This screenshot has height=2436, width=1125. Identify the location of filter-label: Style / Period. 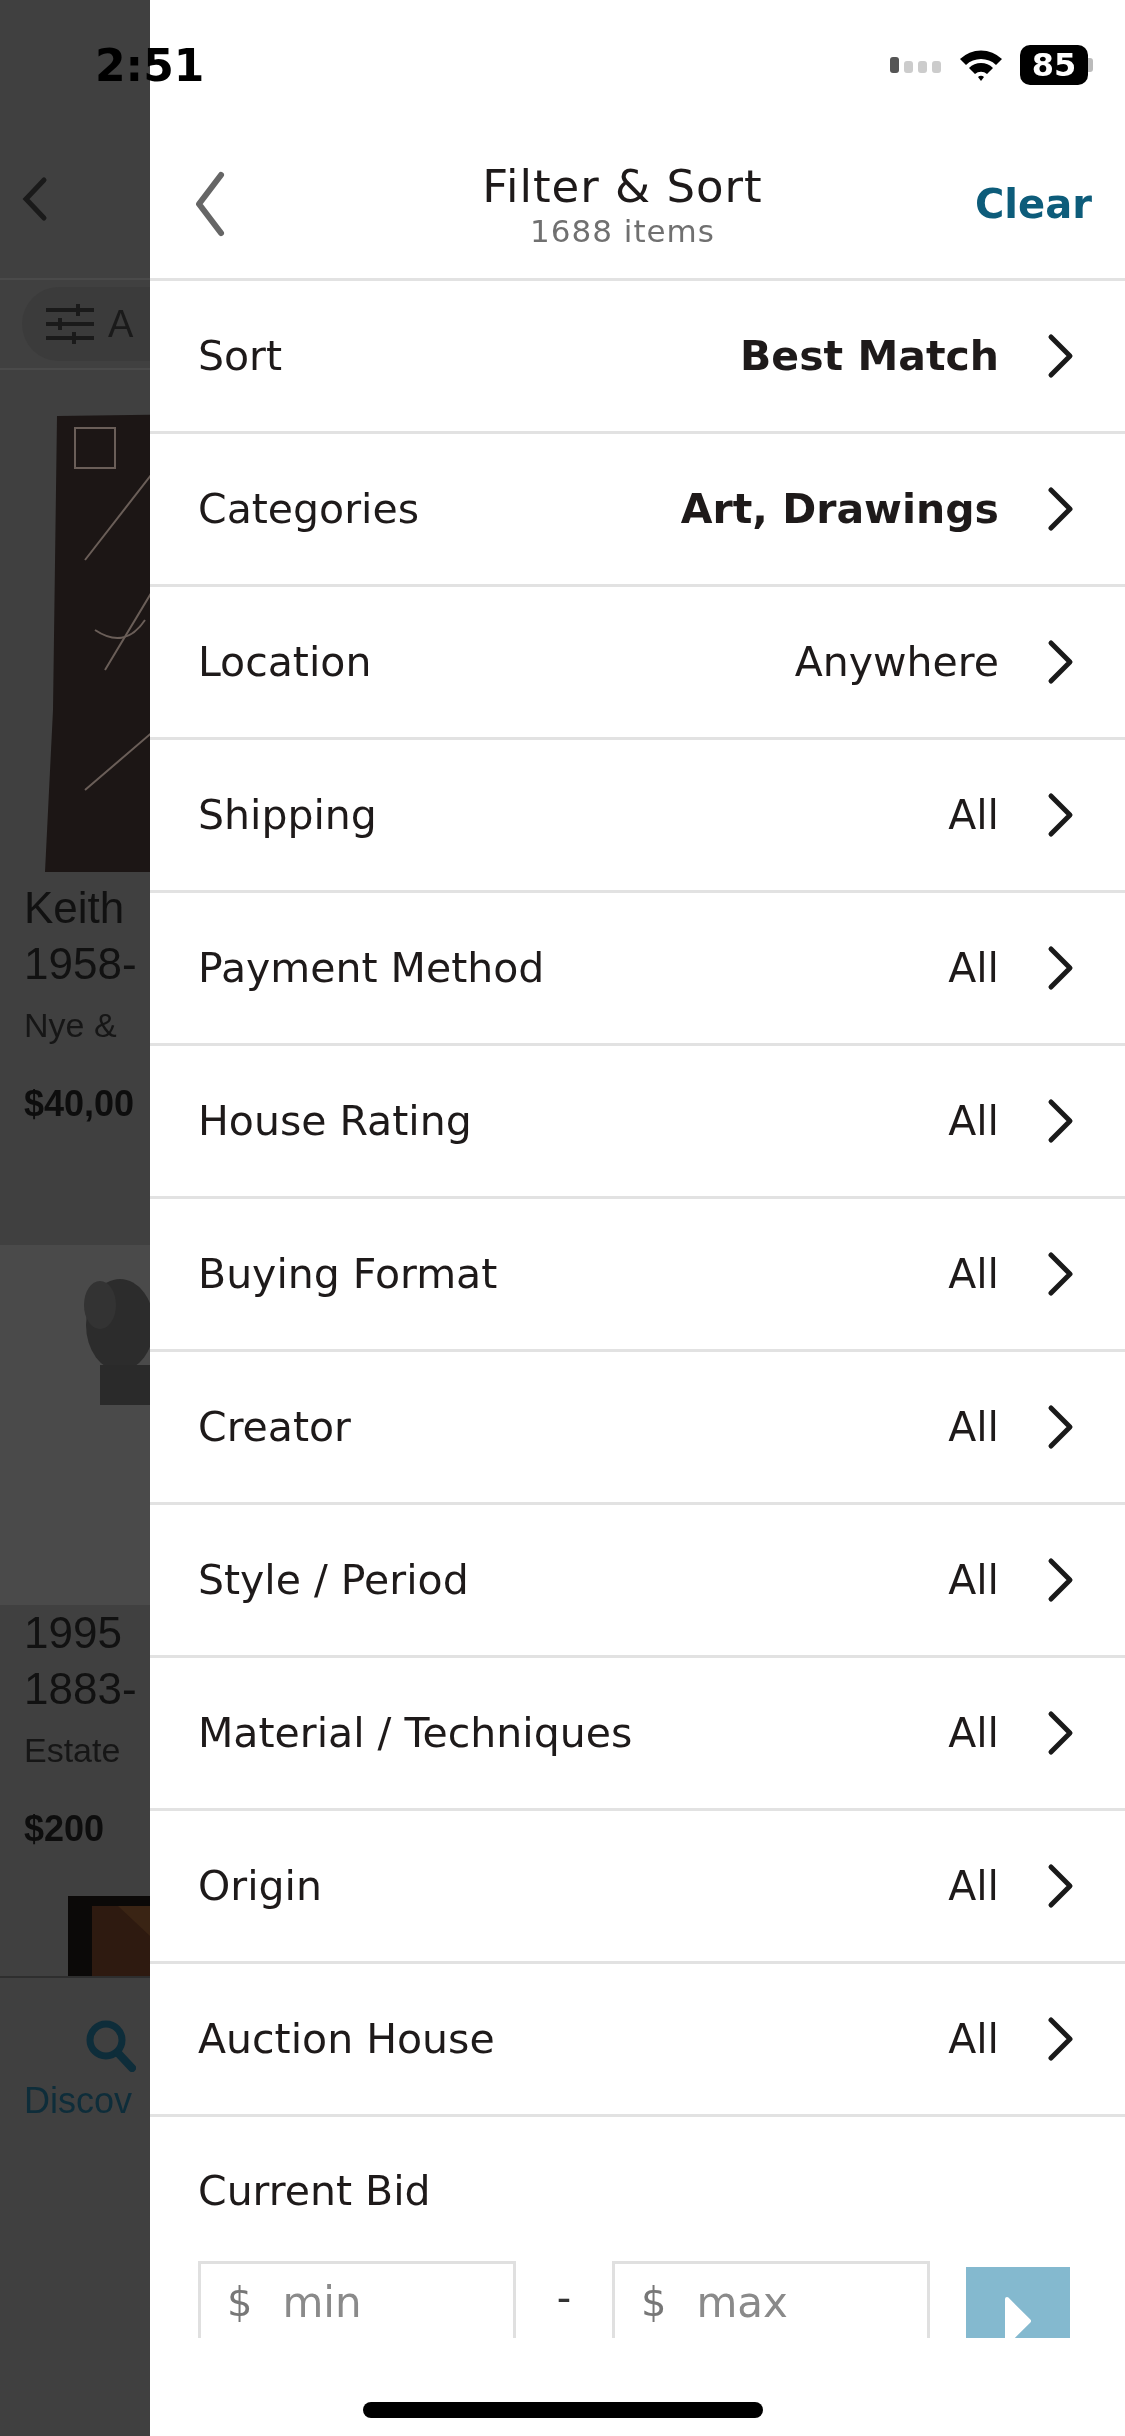
(560, 1580).